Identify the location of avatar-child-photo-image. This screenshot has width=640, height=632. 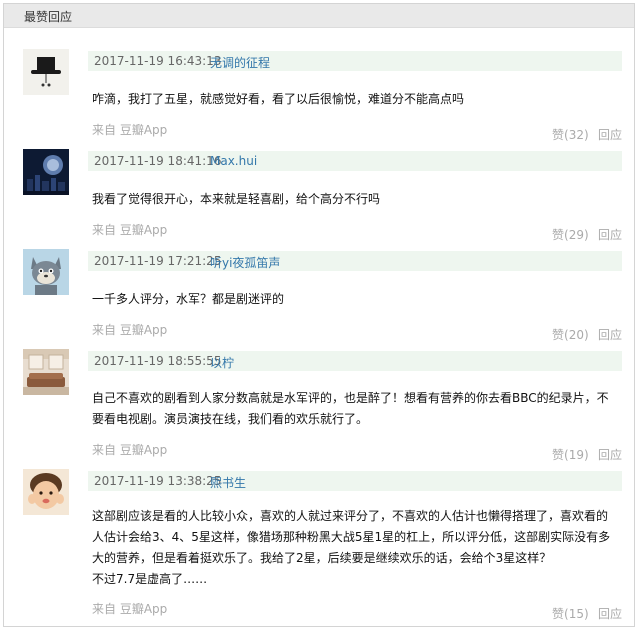
(46, 492).